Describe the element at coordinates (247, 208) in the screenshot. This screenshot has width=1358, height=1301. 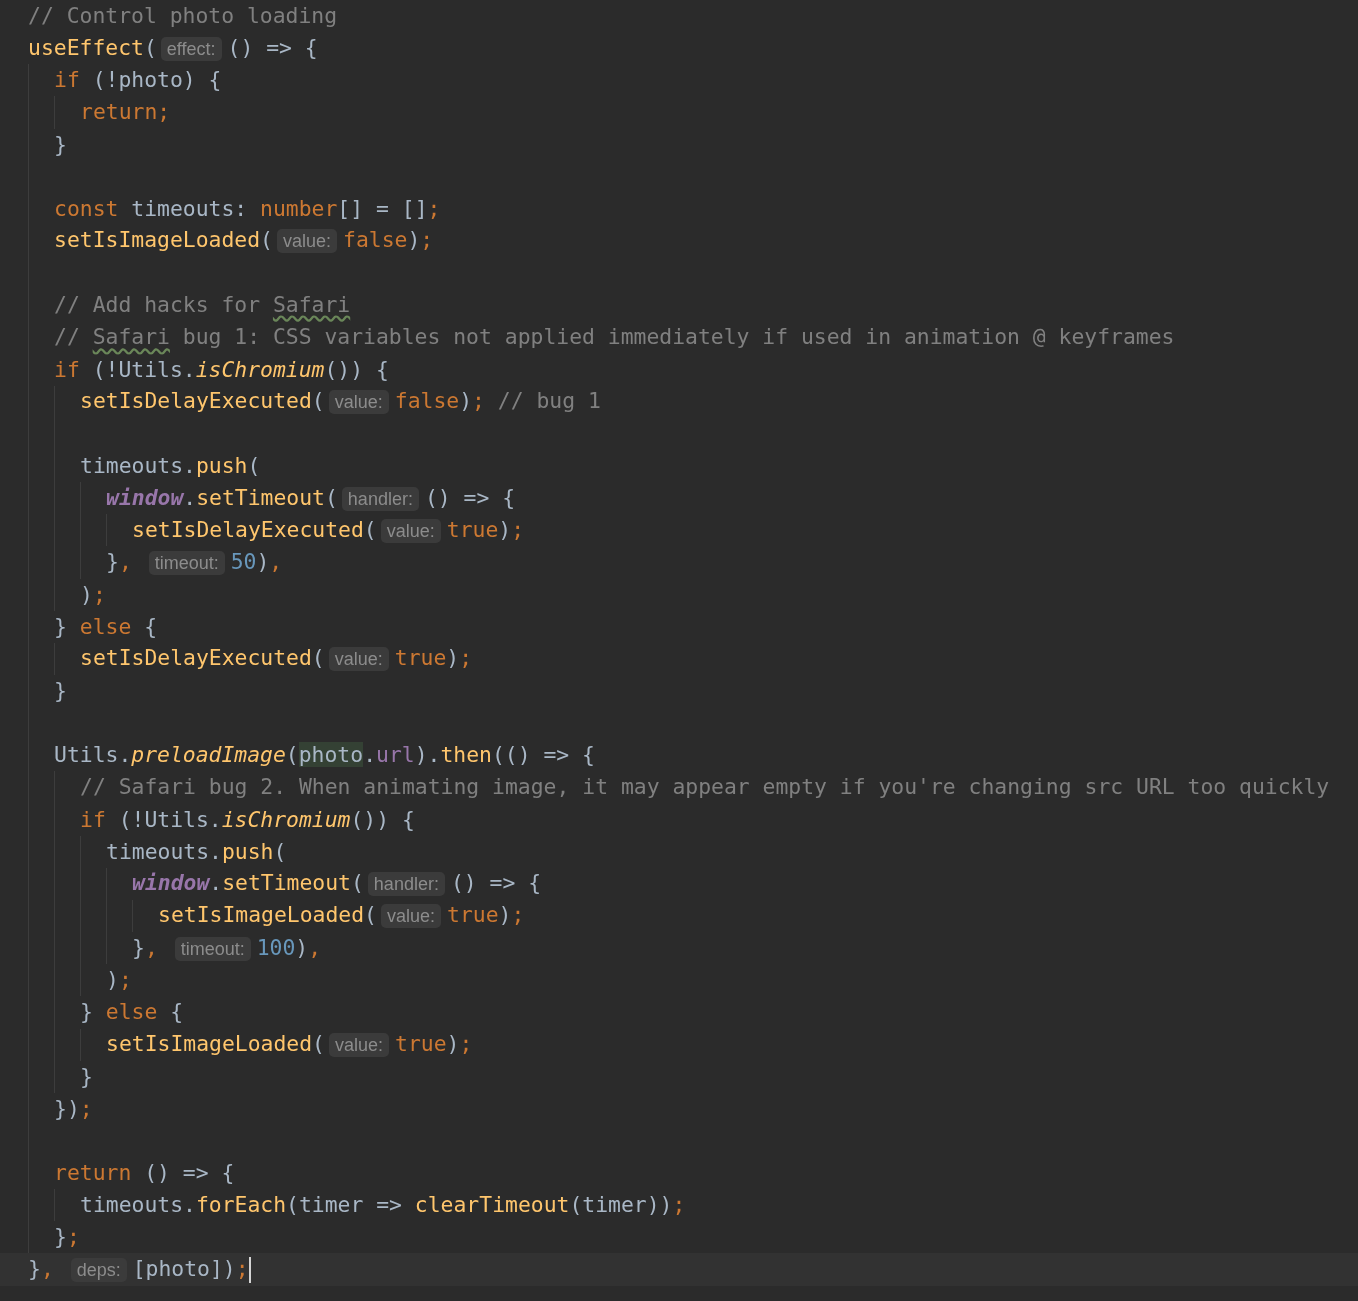
I see `code-line: const timeouts: number[] = [];` at that location.